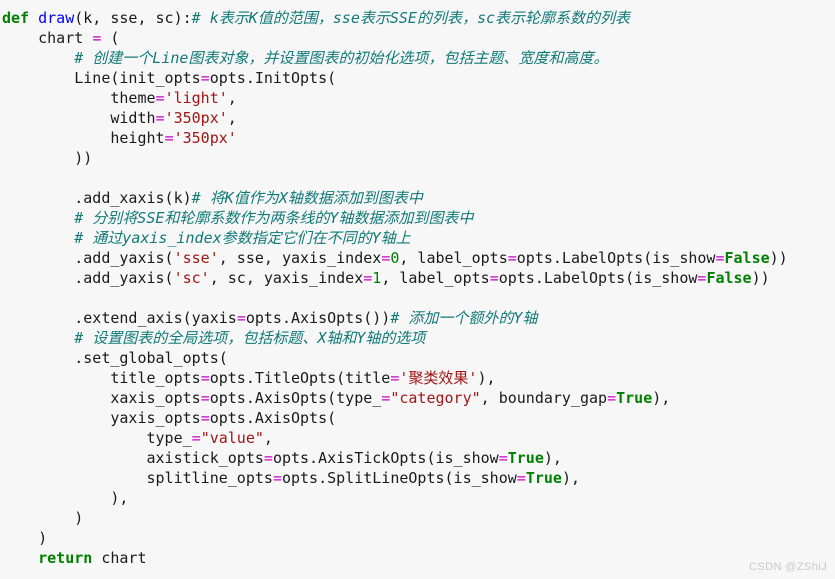 This screenshot has width=835, height=579. What do you see at coordinates (411, 18) in the screenshot?
I see `code-token-cmt: # k表示K值的范围，sse表示SSE的列表，sc表示轮廓系数的列表` at bounding box center [411, 18].